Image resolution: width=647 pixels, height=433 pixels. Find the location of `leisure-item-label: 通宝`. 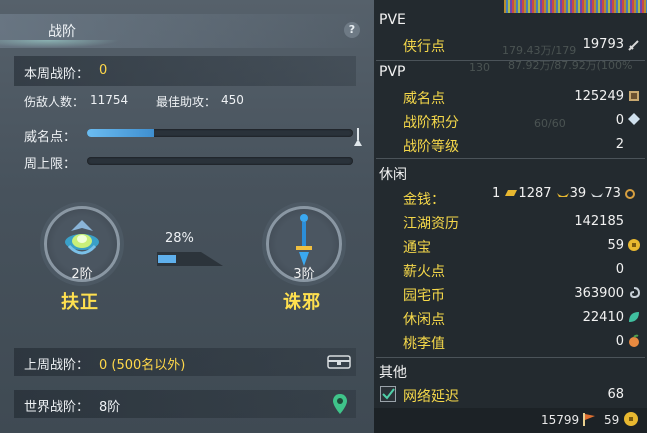

leisure-item-label: 通宝 is located at coordinates (417, 248).